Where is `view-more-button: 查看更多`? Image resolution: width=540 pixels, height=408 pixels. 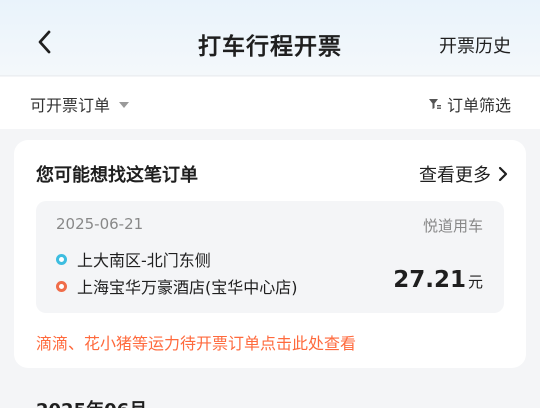
view-more-button: 查看更多 is located at coordinates (464, 174).